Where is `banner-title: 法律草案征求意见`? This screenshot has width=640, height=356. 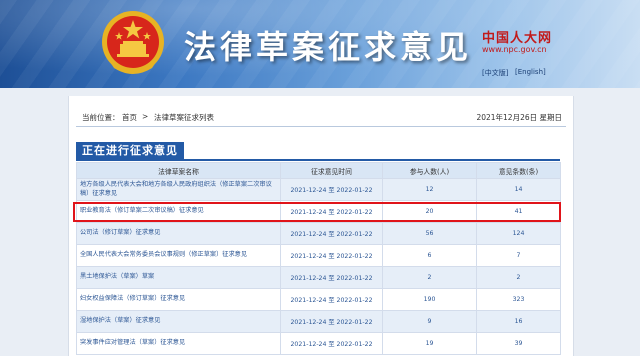 banner-title: 法律草案征求意见 is located at coordinates (328, 47).